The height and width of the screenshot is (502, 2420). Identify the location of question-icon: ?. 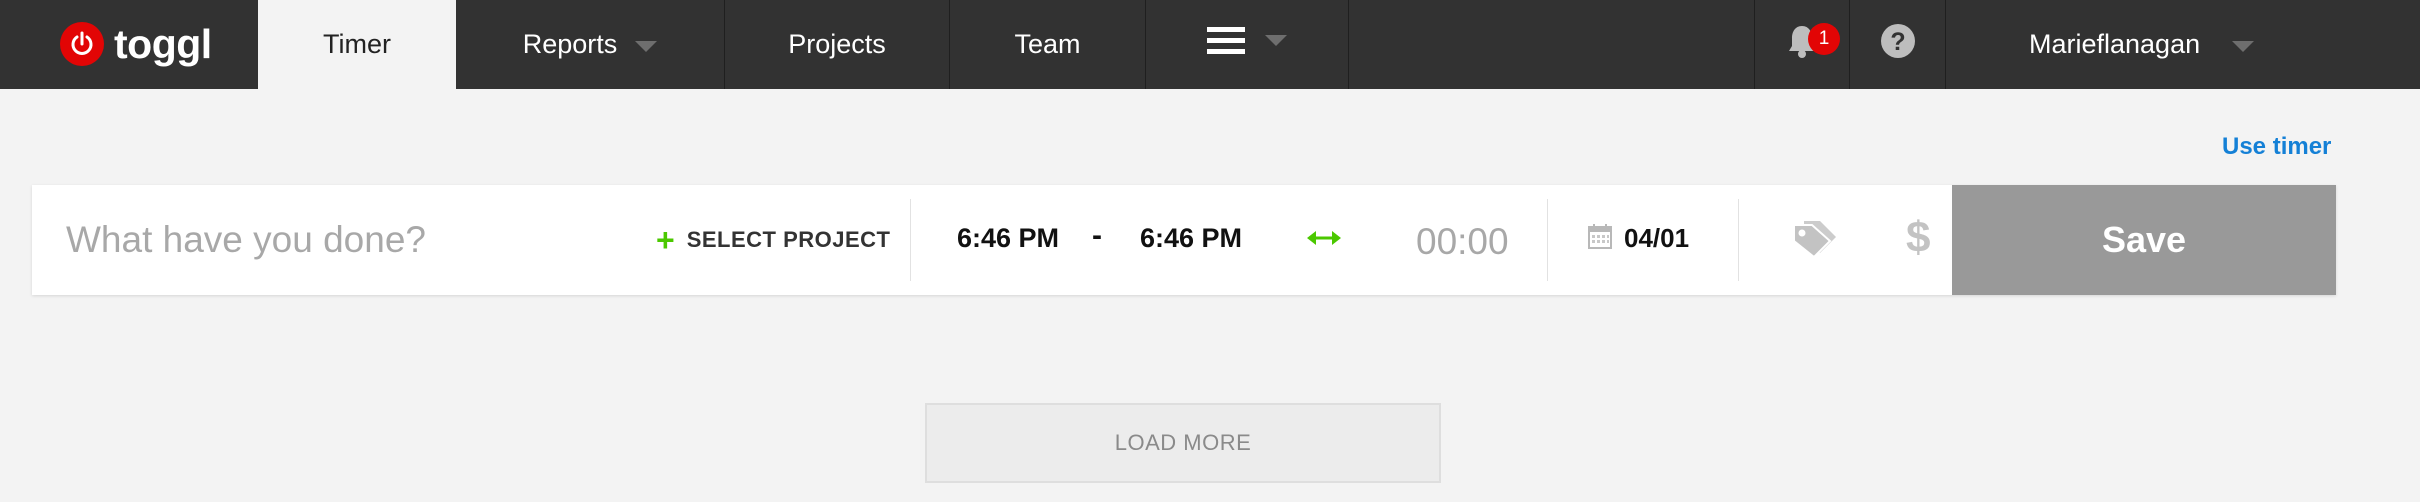
(1898, 44).